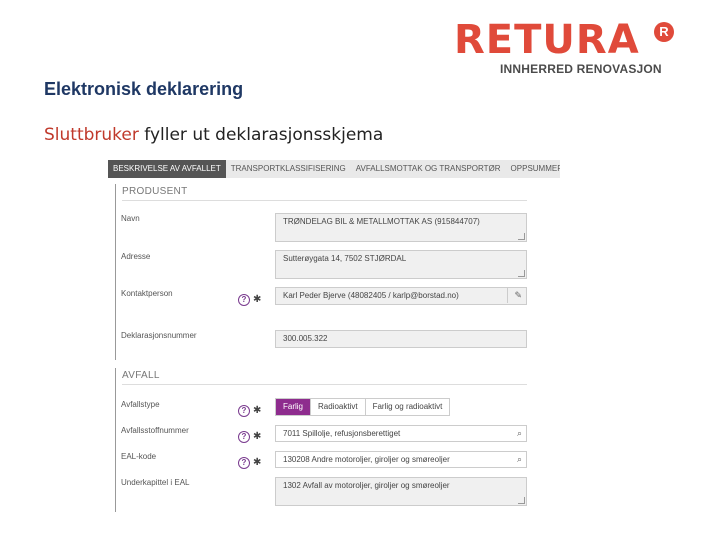  I want to click on tab-avfallsmottak: AVFALLSMOTTAK OG TRANSPORTØR, so click(428, 169).